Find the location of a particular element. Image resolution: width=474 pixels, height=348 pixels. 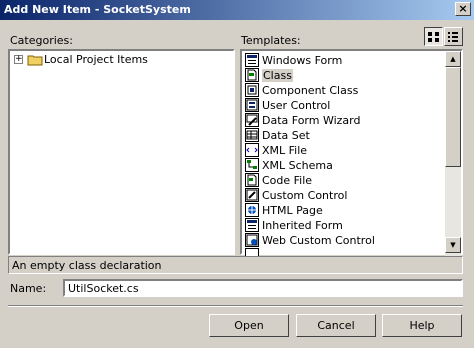

list-view-icon is located at coordinates (453, 37).